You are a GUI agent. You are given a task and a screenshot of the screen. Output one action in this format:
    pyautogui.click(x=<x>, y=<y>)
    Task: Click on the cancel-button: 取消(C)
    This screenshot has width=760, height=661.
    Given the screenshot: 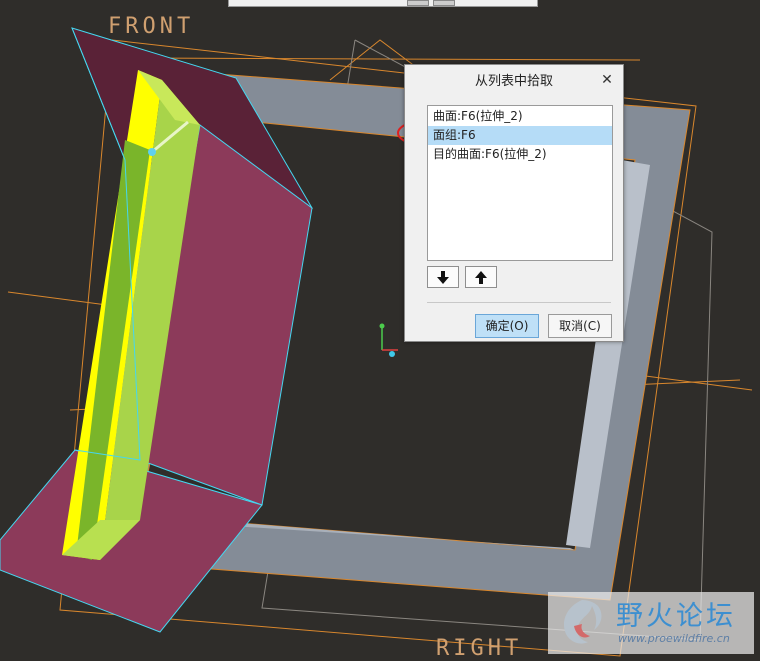 What is the action you would take?
    pyautogui.click(x=580, y=326)
    